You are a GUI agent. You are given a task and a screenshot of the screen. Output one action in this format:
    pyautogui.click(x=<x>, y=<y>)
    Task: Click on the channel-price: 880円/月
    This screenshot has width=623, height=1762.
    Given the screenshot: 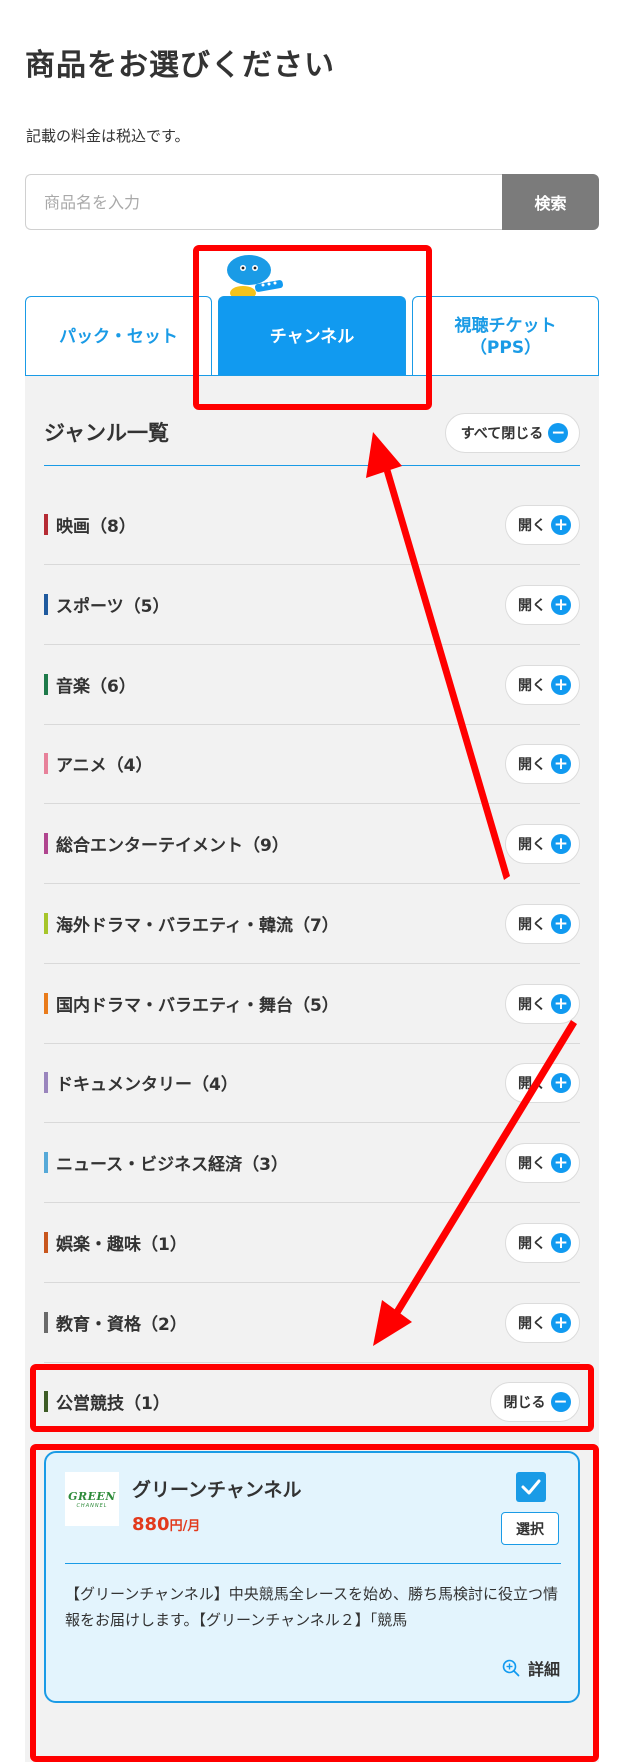 What is the action you would take?
    pyautogui.click(x=166, y=1524)
    